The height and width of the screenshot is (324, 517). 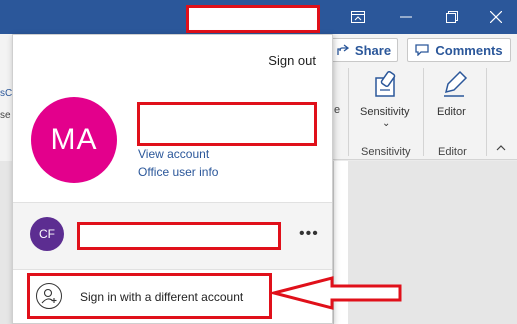 What do you see at coordinates (5, 115) in the screenshot?
I see `cut-text-2: se` at bounding box center [5, 115].